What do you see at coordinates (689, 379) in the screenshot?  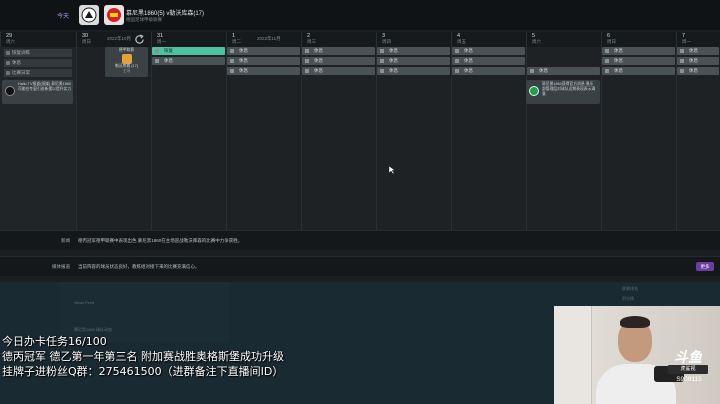 I see `room-id: S909115` at bounding box center [689, 379].